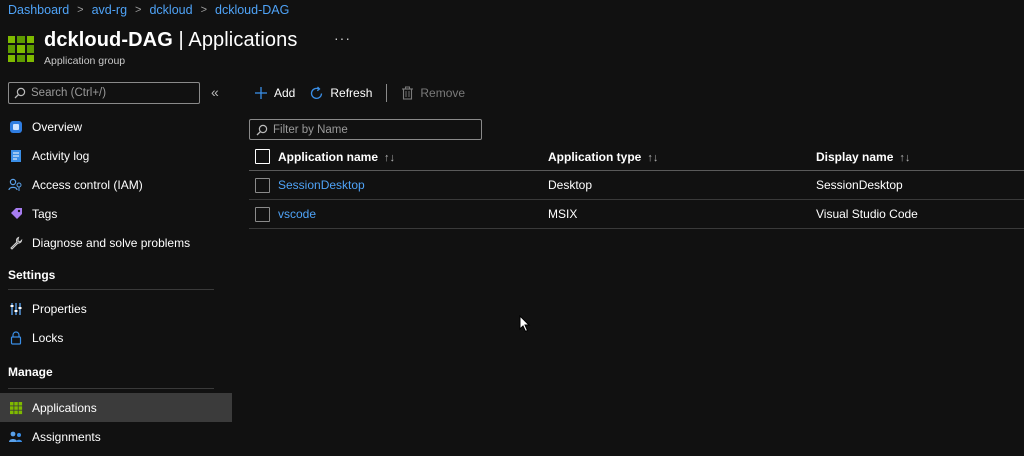 The width and height of the screenshot is (1024, 456). Describe the element at coordinates (104, 93) in the screenshot. I see `sidebar-search-input: Search (Ctrl+/)` at that location.